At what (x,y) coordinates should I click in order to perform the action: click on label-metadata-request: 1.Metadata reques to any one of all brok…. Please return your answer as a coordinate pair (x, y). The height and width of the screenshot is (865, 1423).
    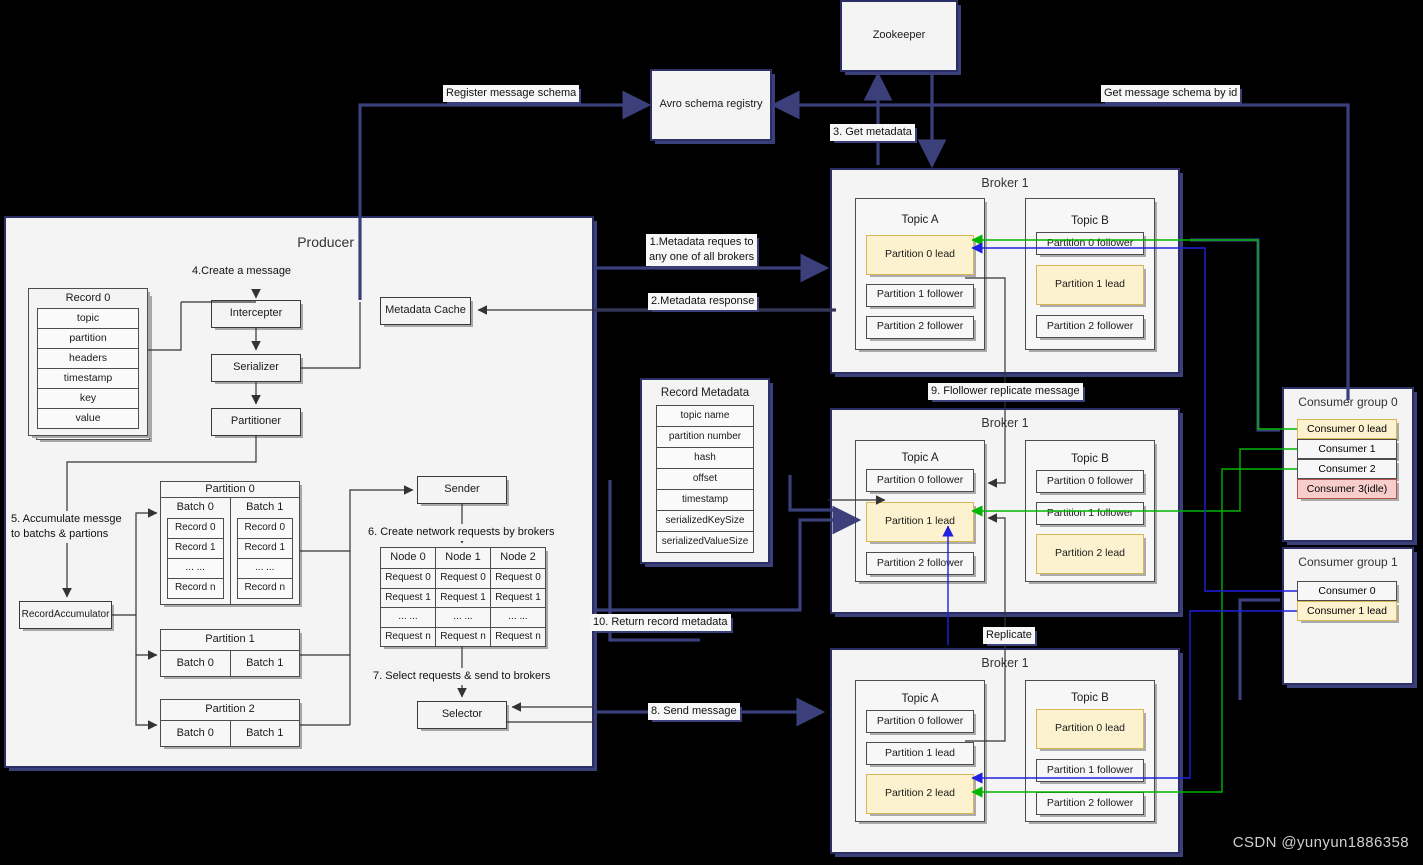
    Looking at the image, I should click on (702, 250).